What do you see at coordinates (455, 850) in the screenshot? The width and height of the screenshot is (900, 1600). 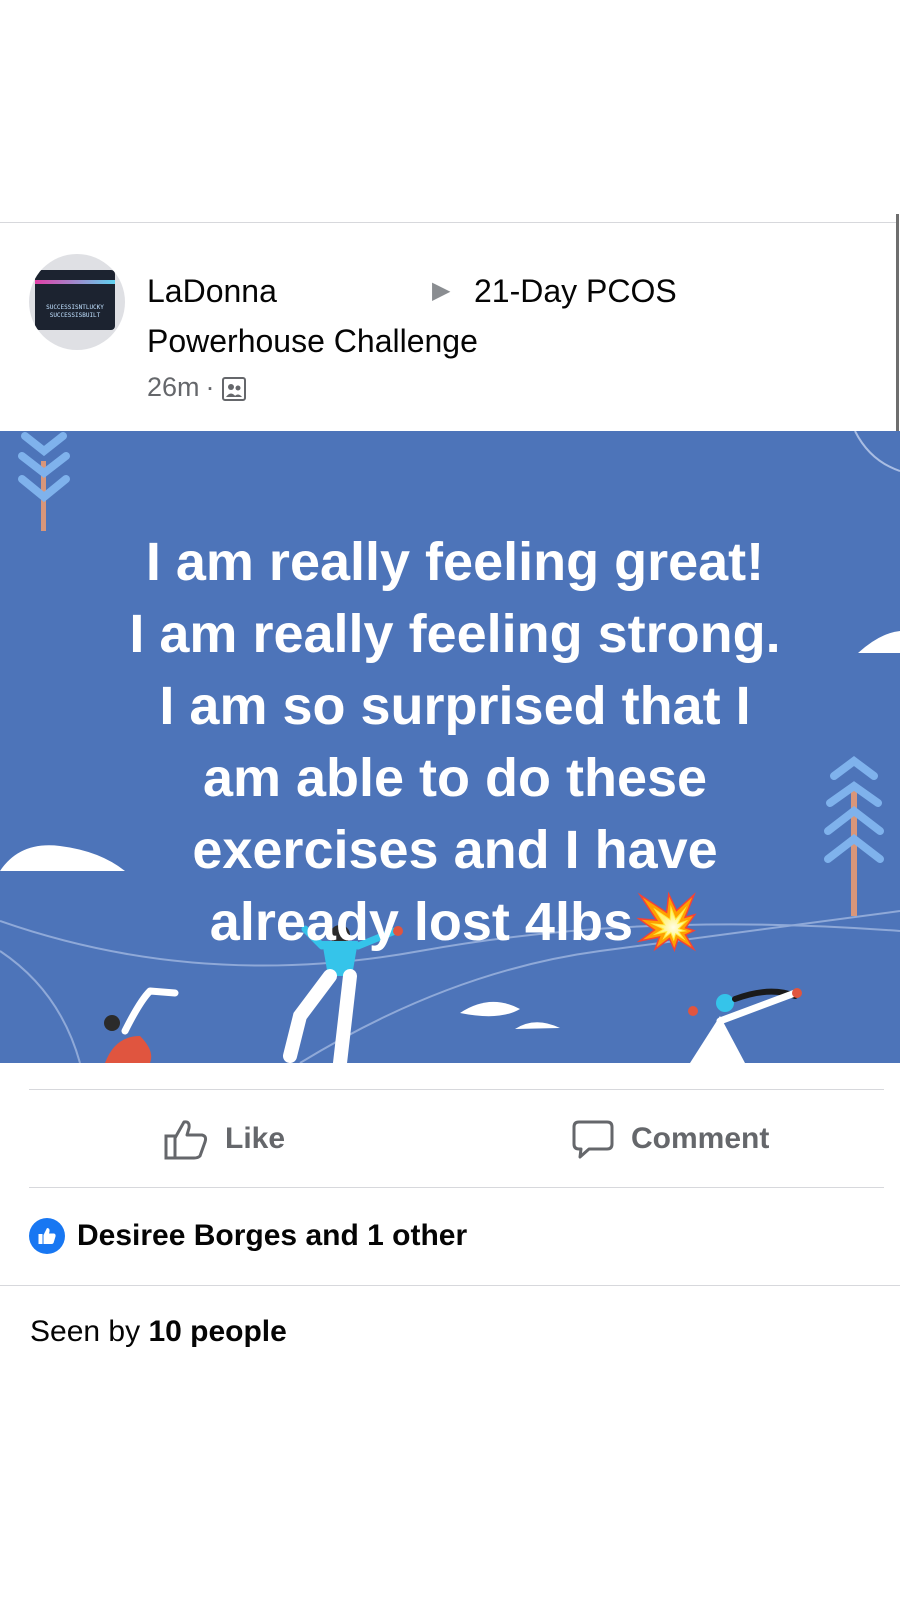 I see `post-text-line: exercises and I have` at bounding box center [455, 850].